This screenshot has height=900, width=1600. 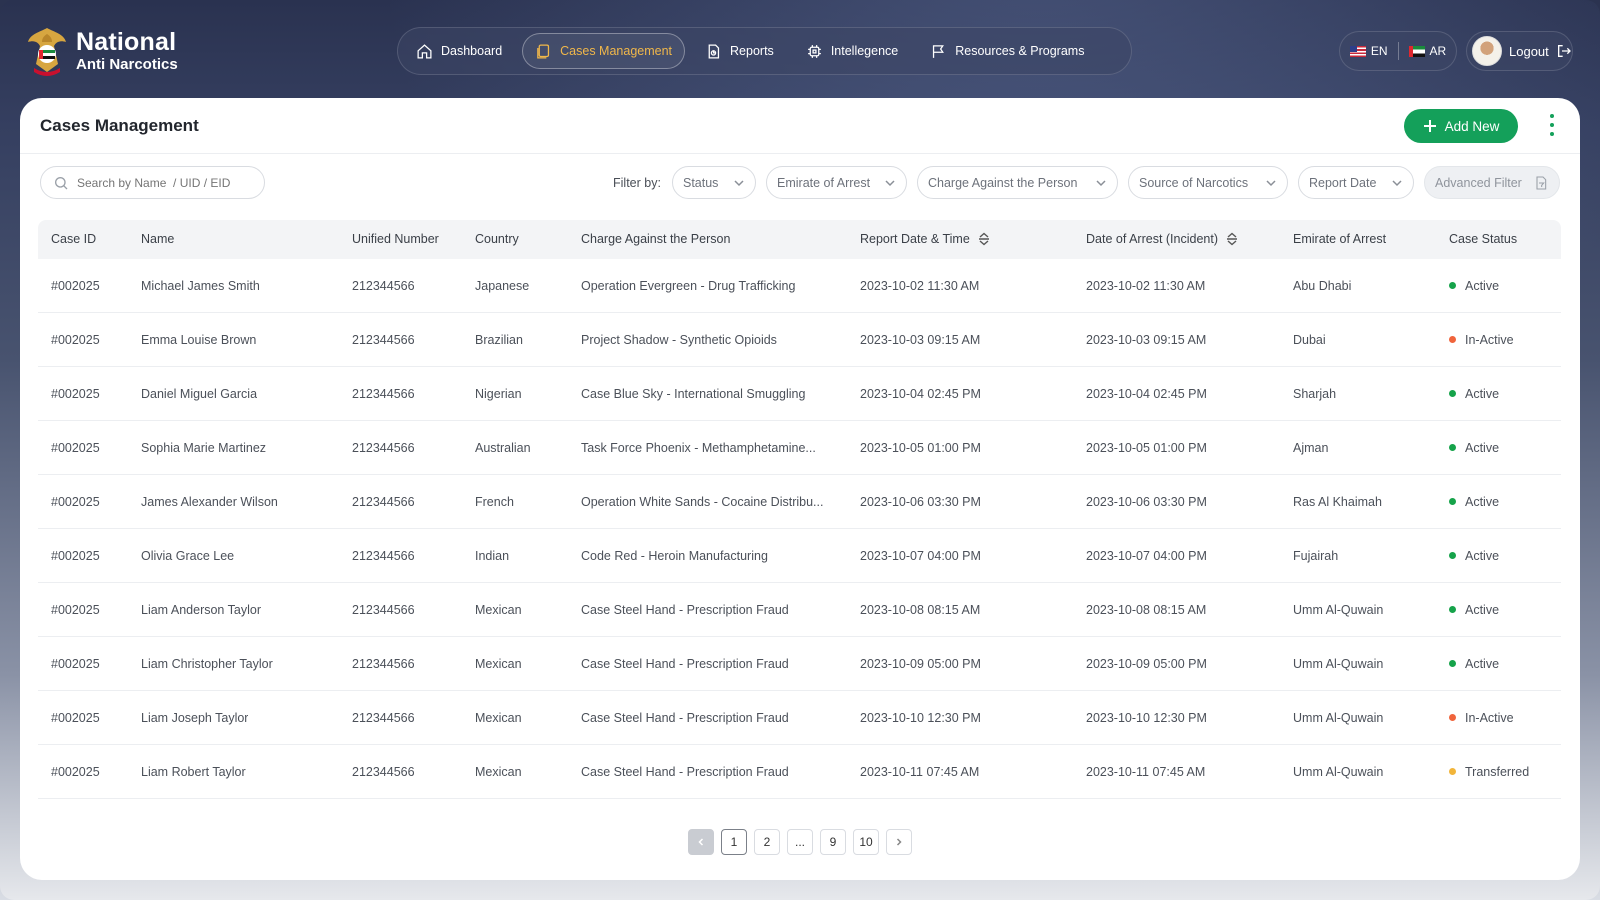 What do you see at coordinates (833, 842) in the screenshot?
I see `page-button: 9` at bounding box center [833, 842].